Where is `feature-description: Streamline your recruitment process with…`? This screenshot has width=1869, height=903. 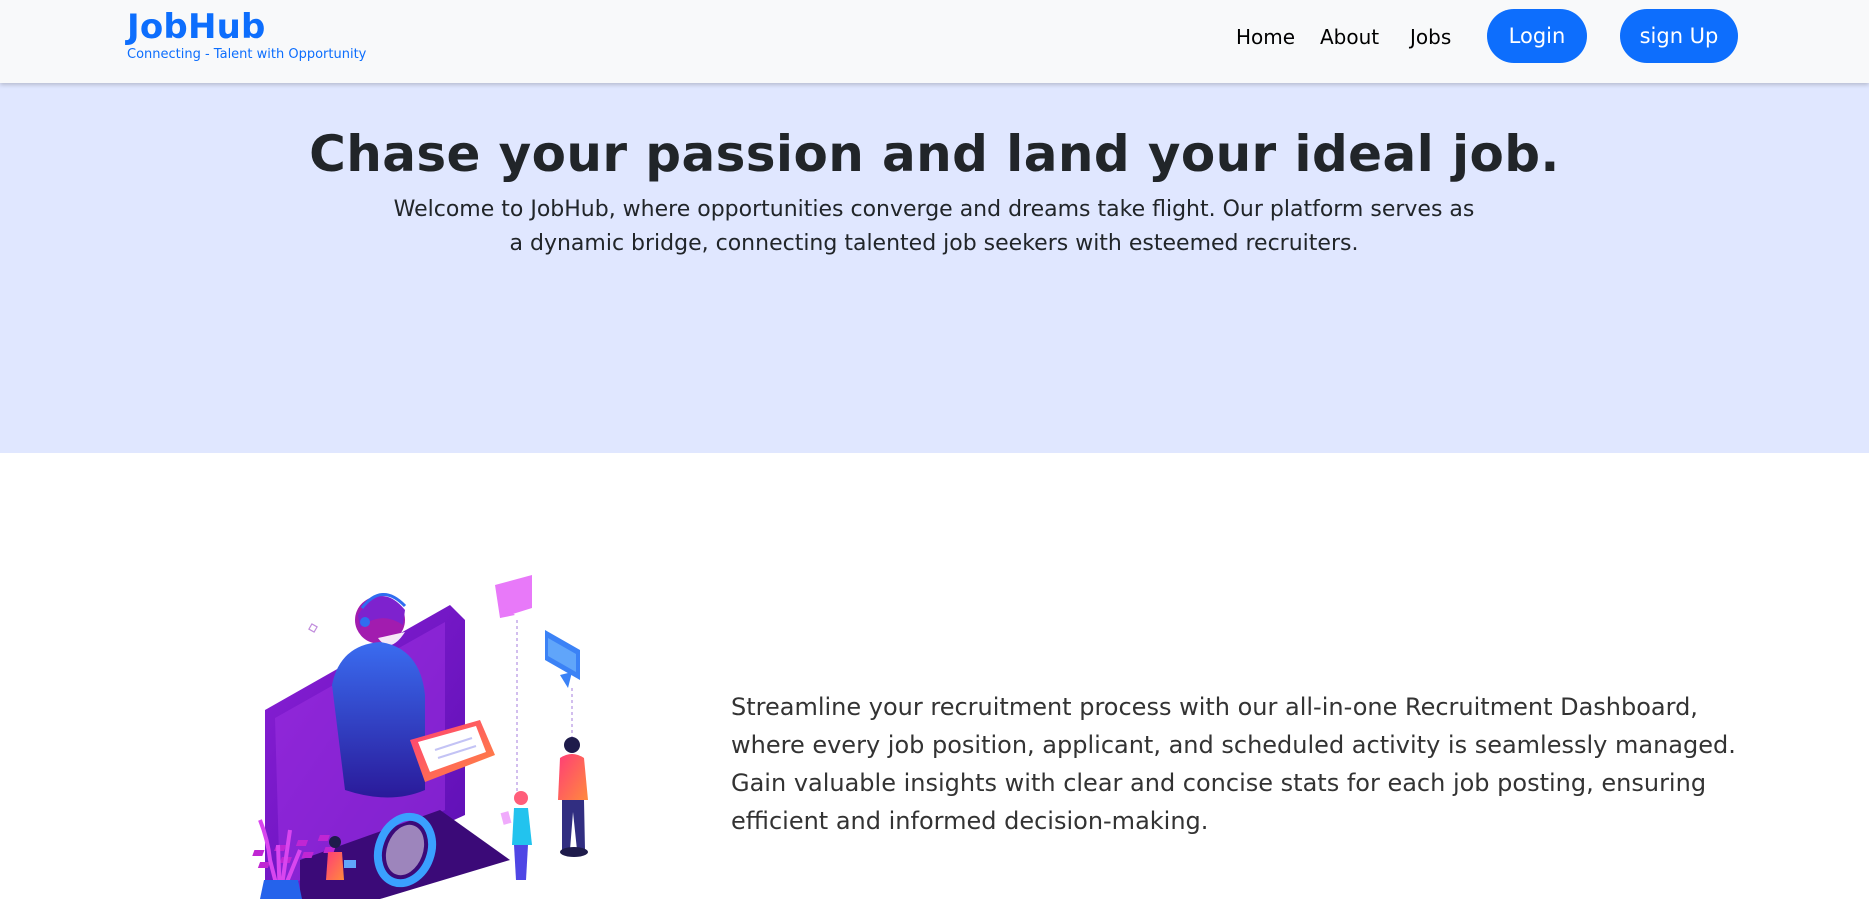 feature-description: Streamline your recruitment process with… is located at coordinates (1233, 764).